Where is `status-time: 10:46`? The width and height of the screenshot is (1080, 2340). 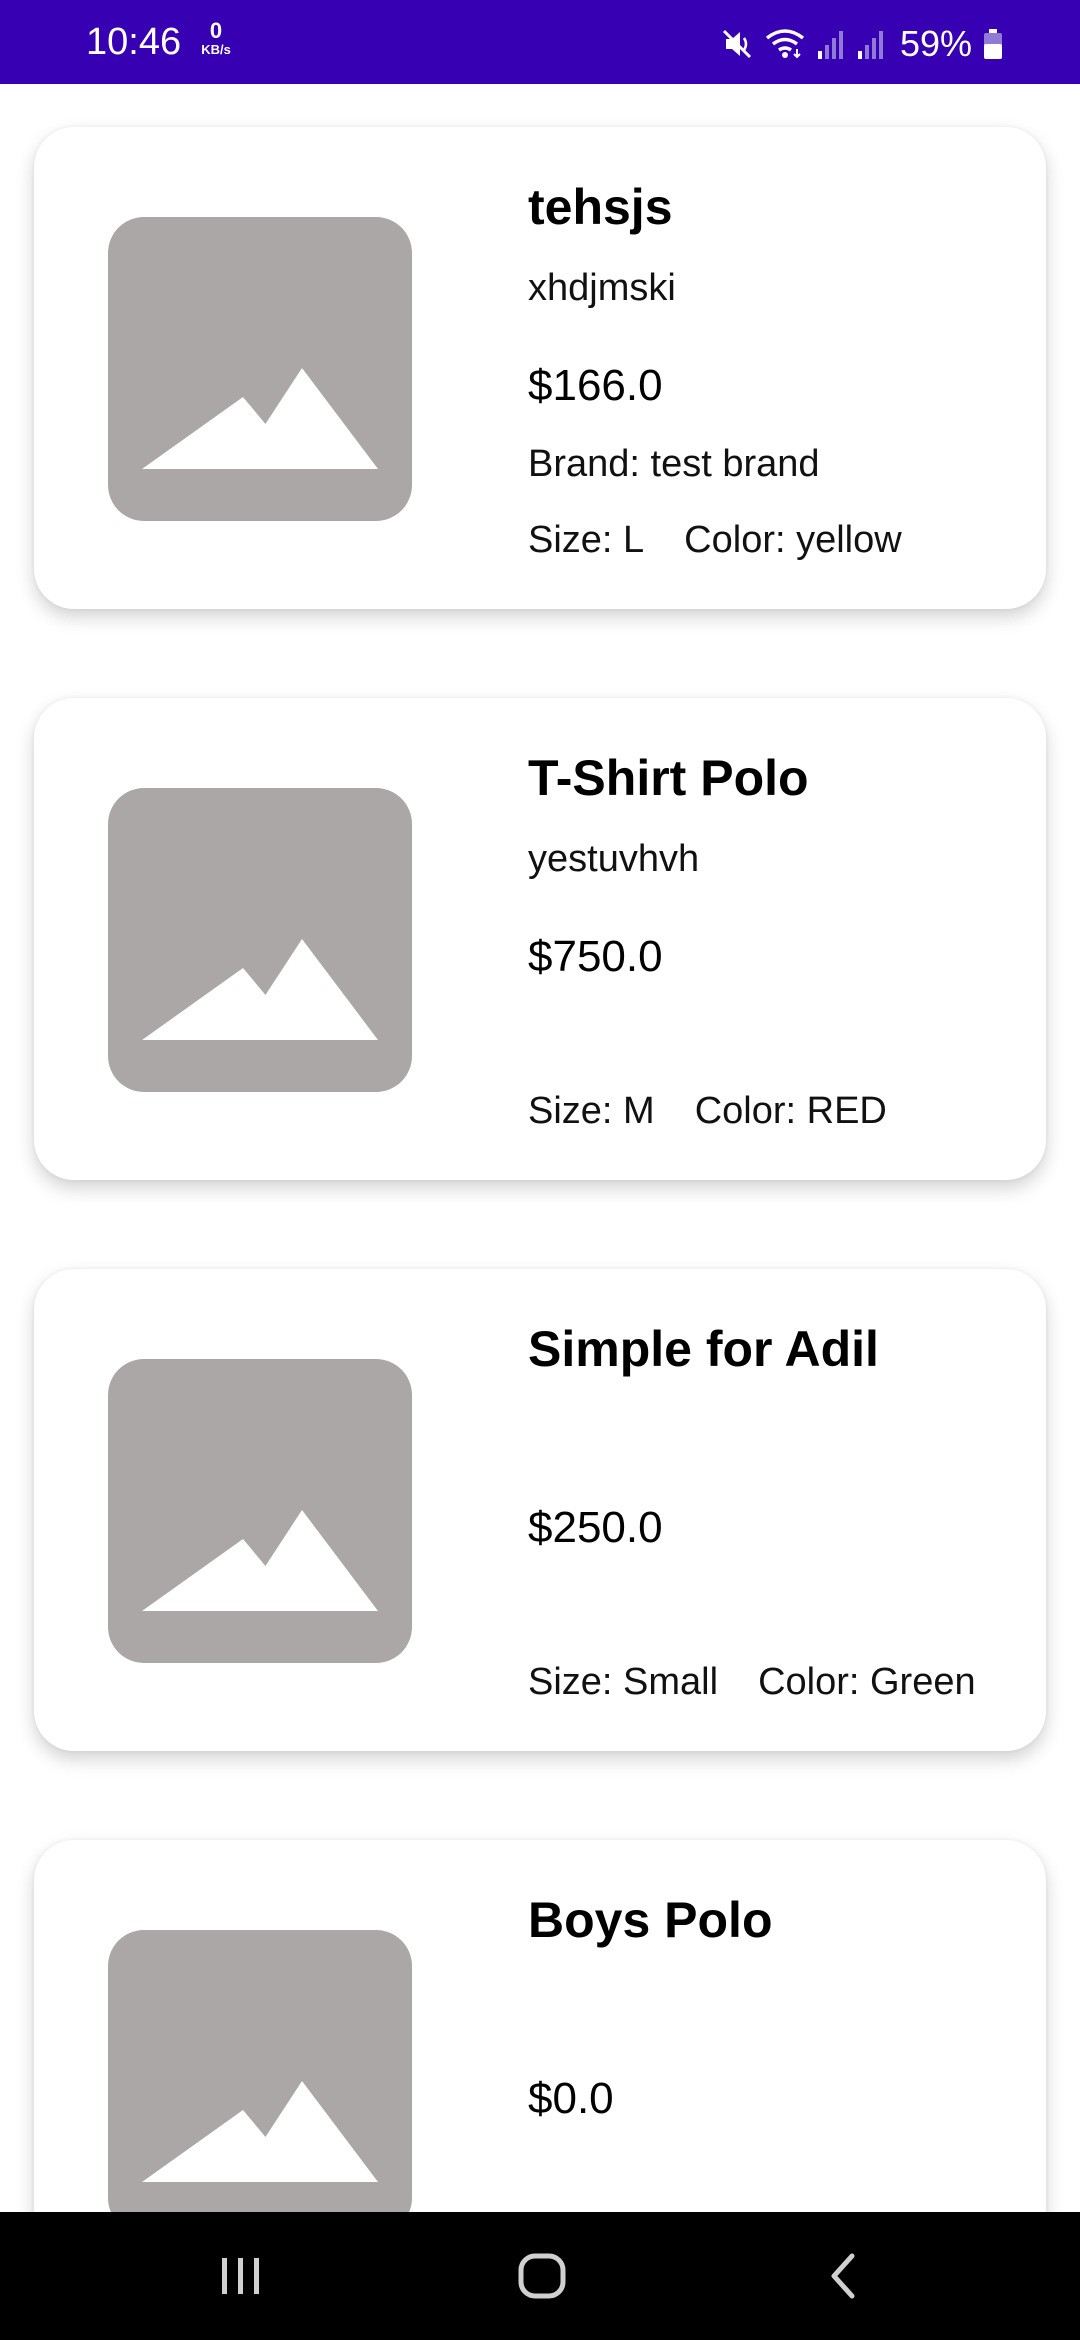 status-time: 10:46 is located at coordinates (134, 42).